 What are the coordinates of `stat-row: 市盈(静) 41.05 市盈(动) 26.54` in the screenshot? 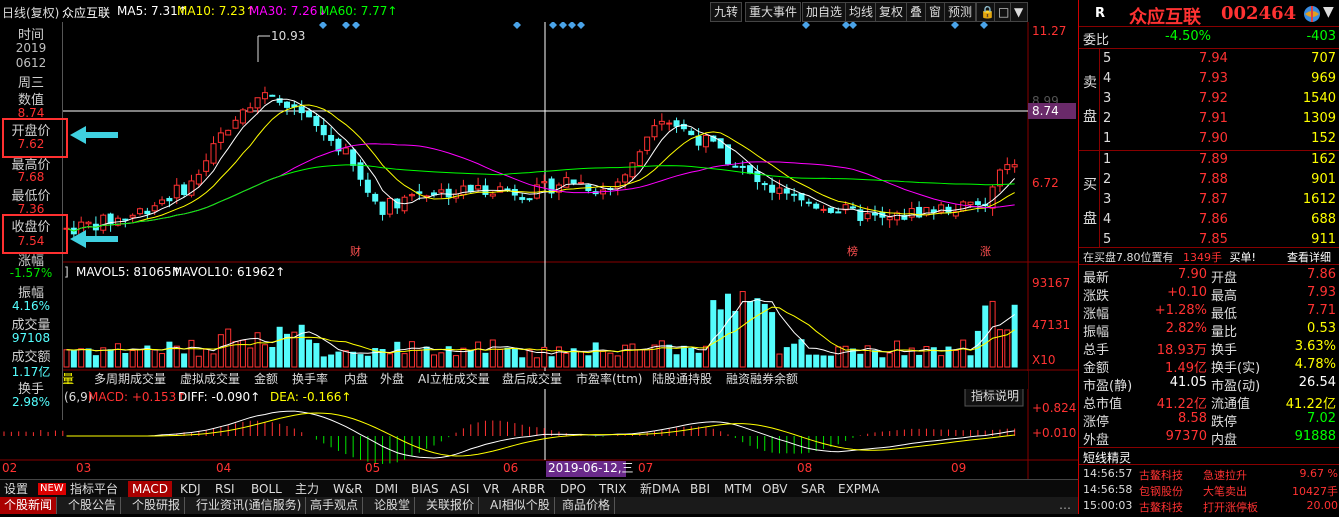 It's located at (1209, 383).